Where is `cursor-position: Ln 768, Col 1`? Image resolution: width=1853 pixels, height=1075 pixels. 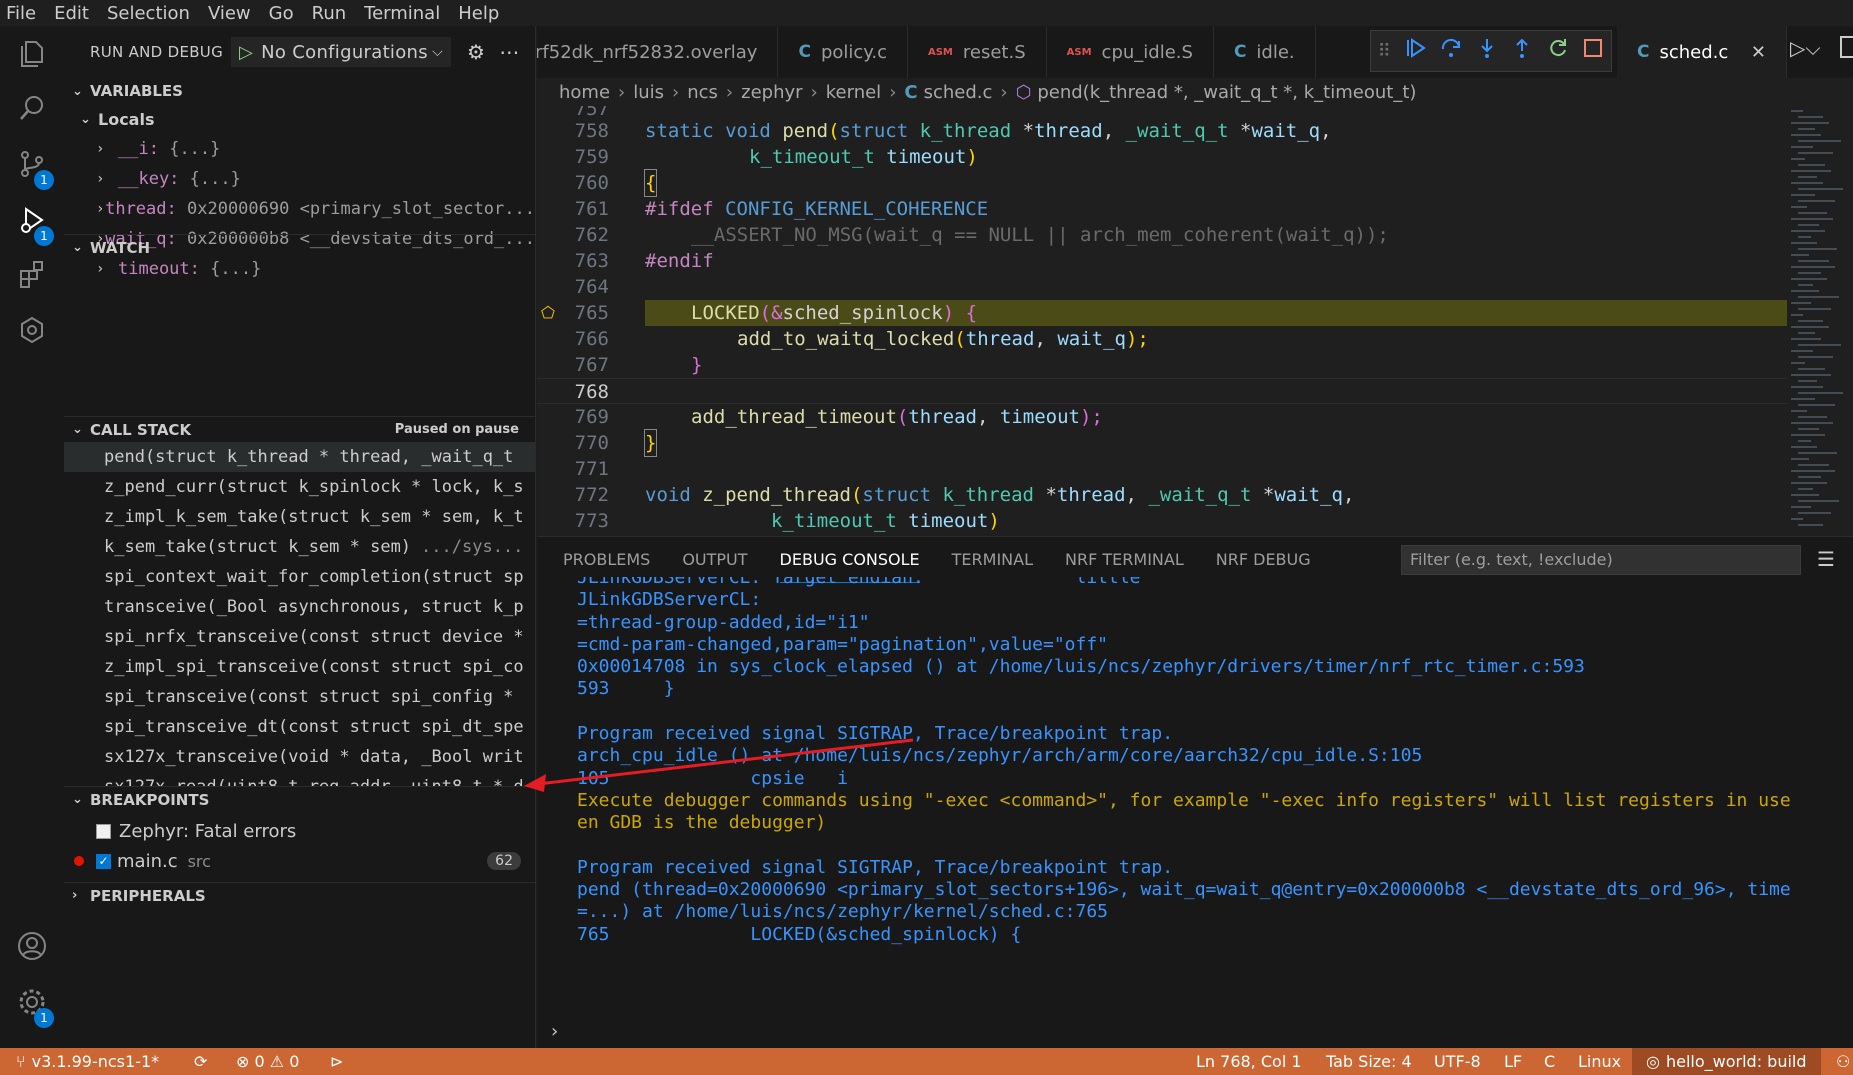 cursor-position: Ln 768, Col 1 is located at coordinates (1249, 1061).